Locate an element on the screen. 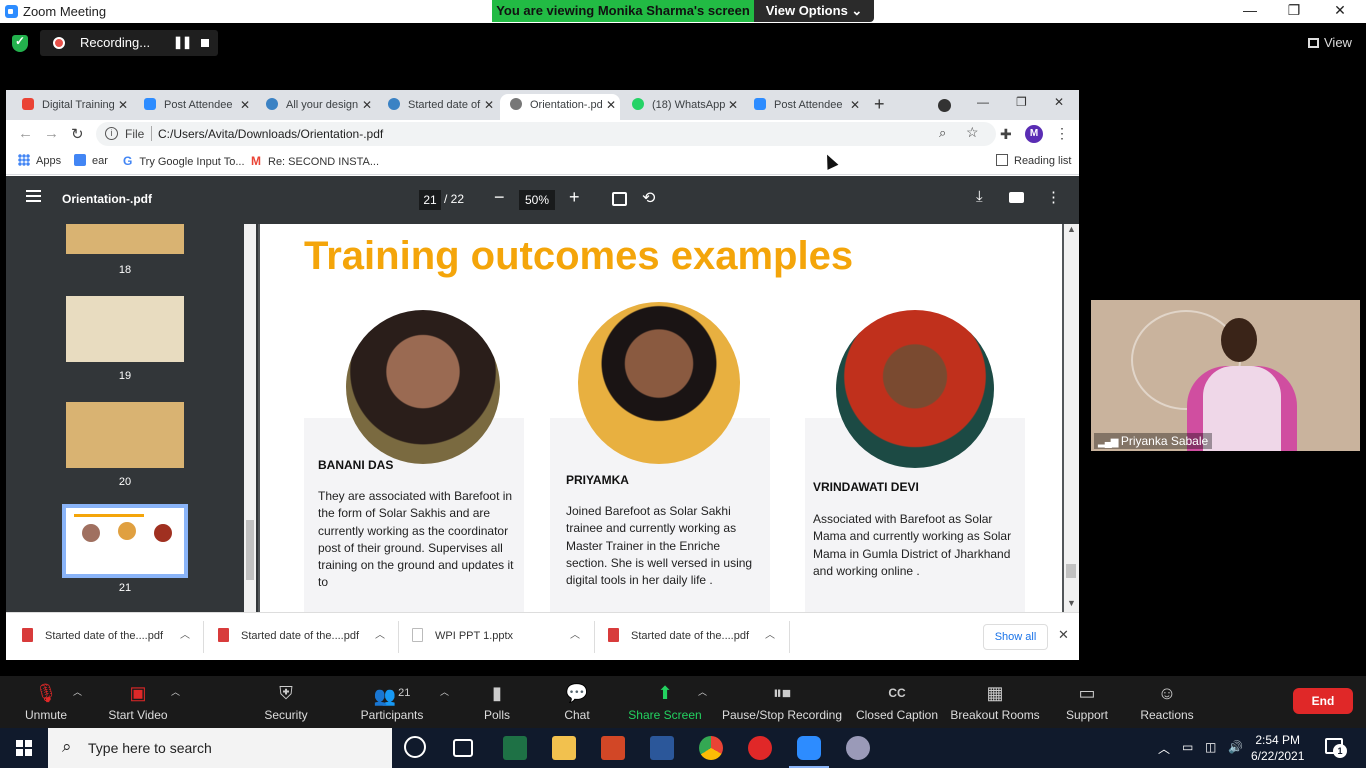 The image size is (1366, 768). sidebar-scroll-thumb is located at coordinates (250, 550).